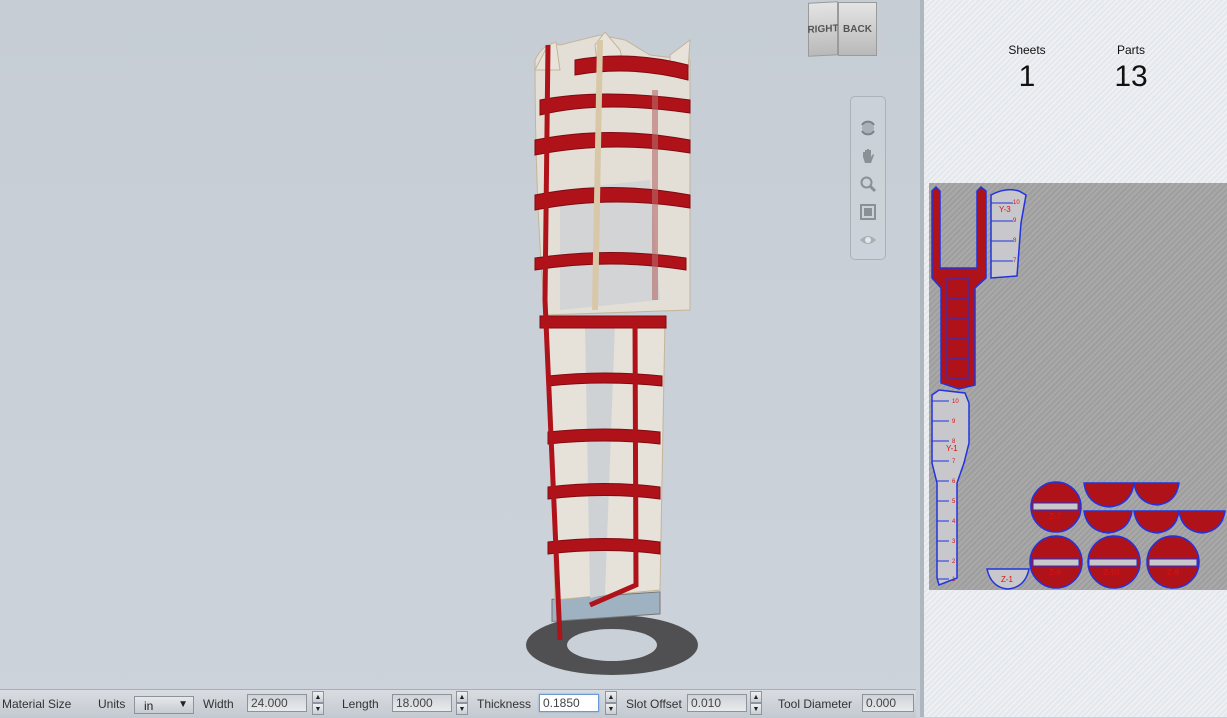  Describe the element at coordinates (654, 704) in the screenshot. I see `slot-offset-label: Slot Offset` at that location.